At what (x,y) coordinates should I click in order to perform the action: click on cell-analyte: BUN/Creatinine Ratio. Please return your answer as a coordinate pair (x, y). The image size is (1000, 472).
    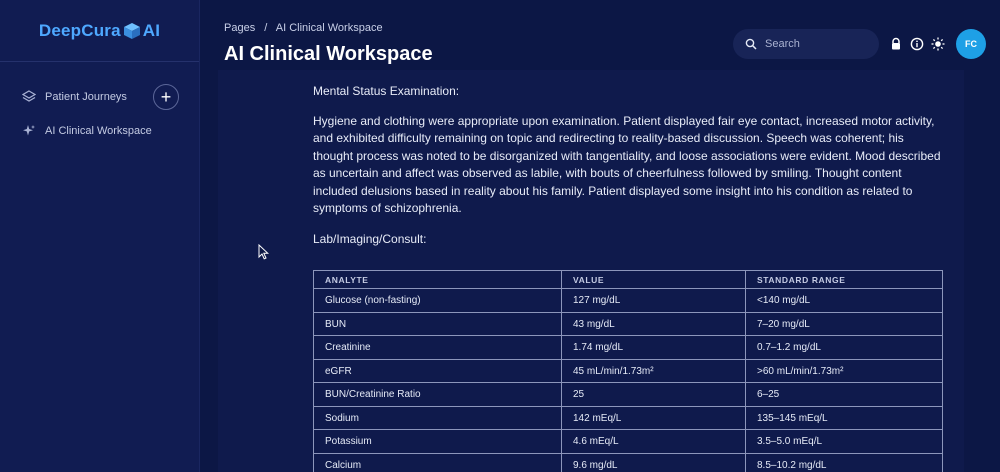
    Looking at the image, I should click on (437, 394).